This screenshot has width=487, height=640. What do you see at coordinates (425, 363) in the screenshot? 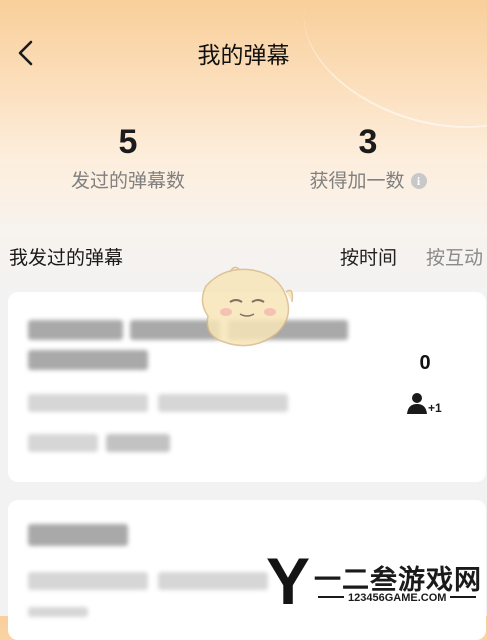
I see `plus-one-count: 0` at bounding box center [425, 363].